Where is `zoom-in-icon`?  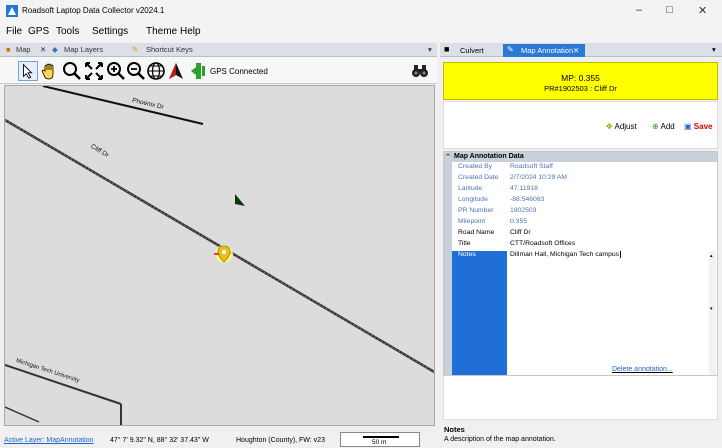 zoom-in-icon is located at coordinates (116, 71).